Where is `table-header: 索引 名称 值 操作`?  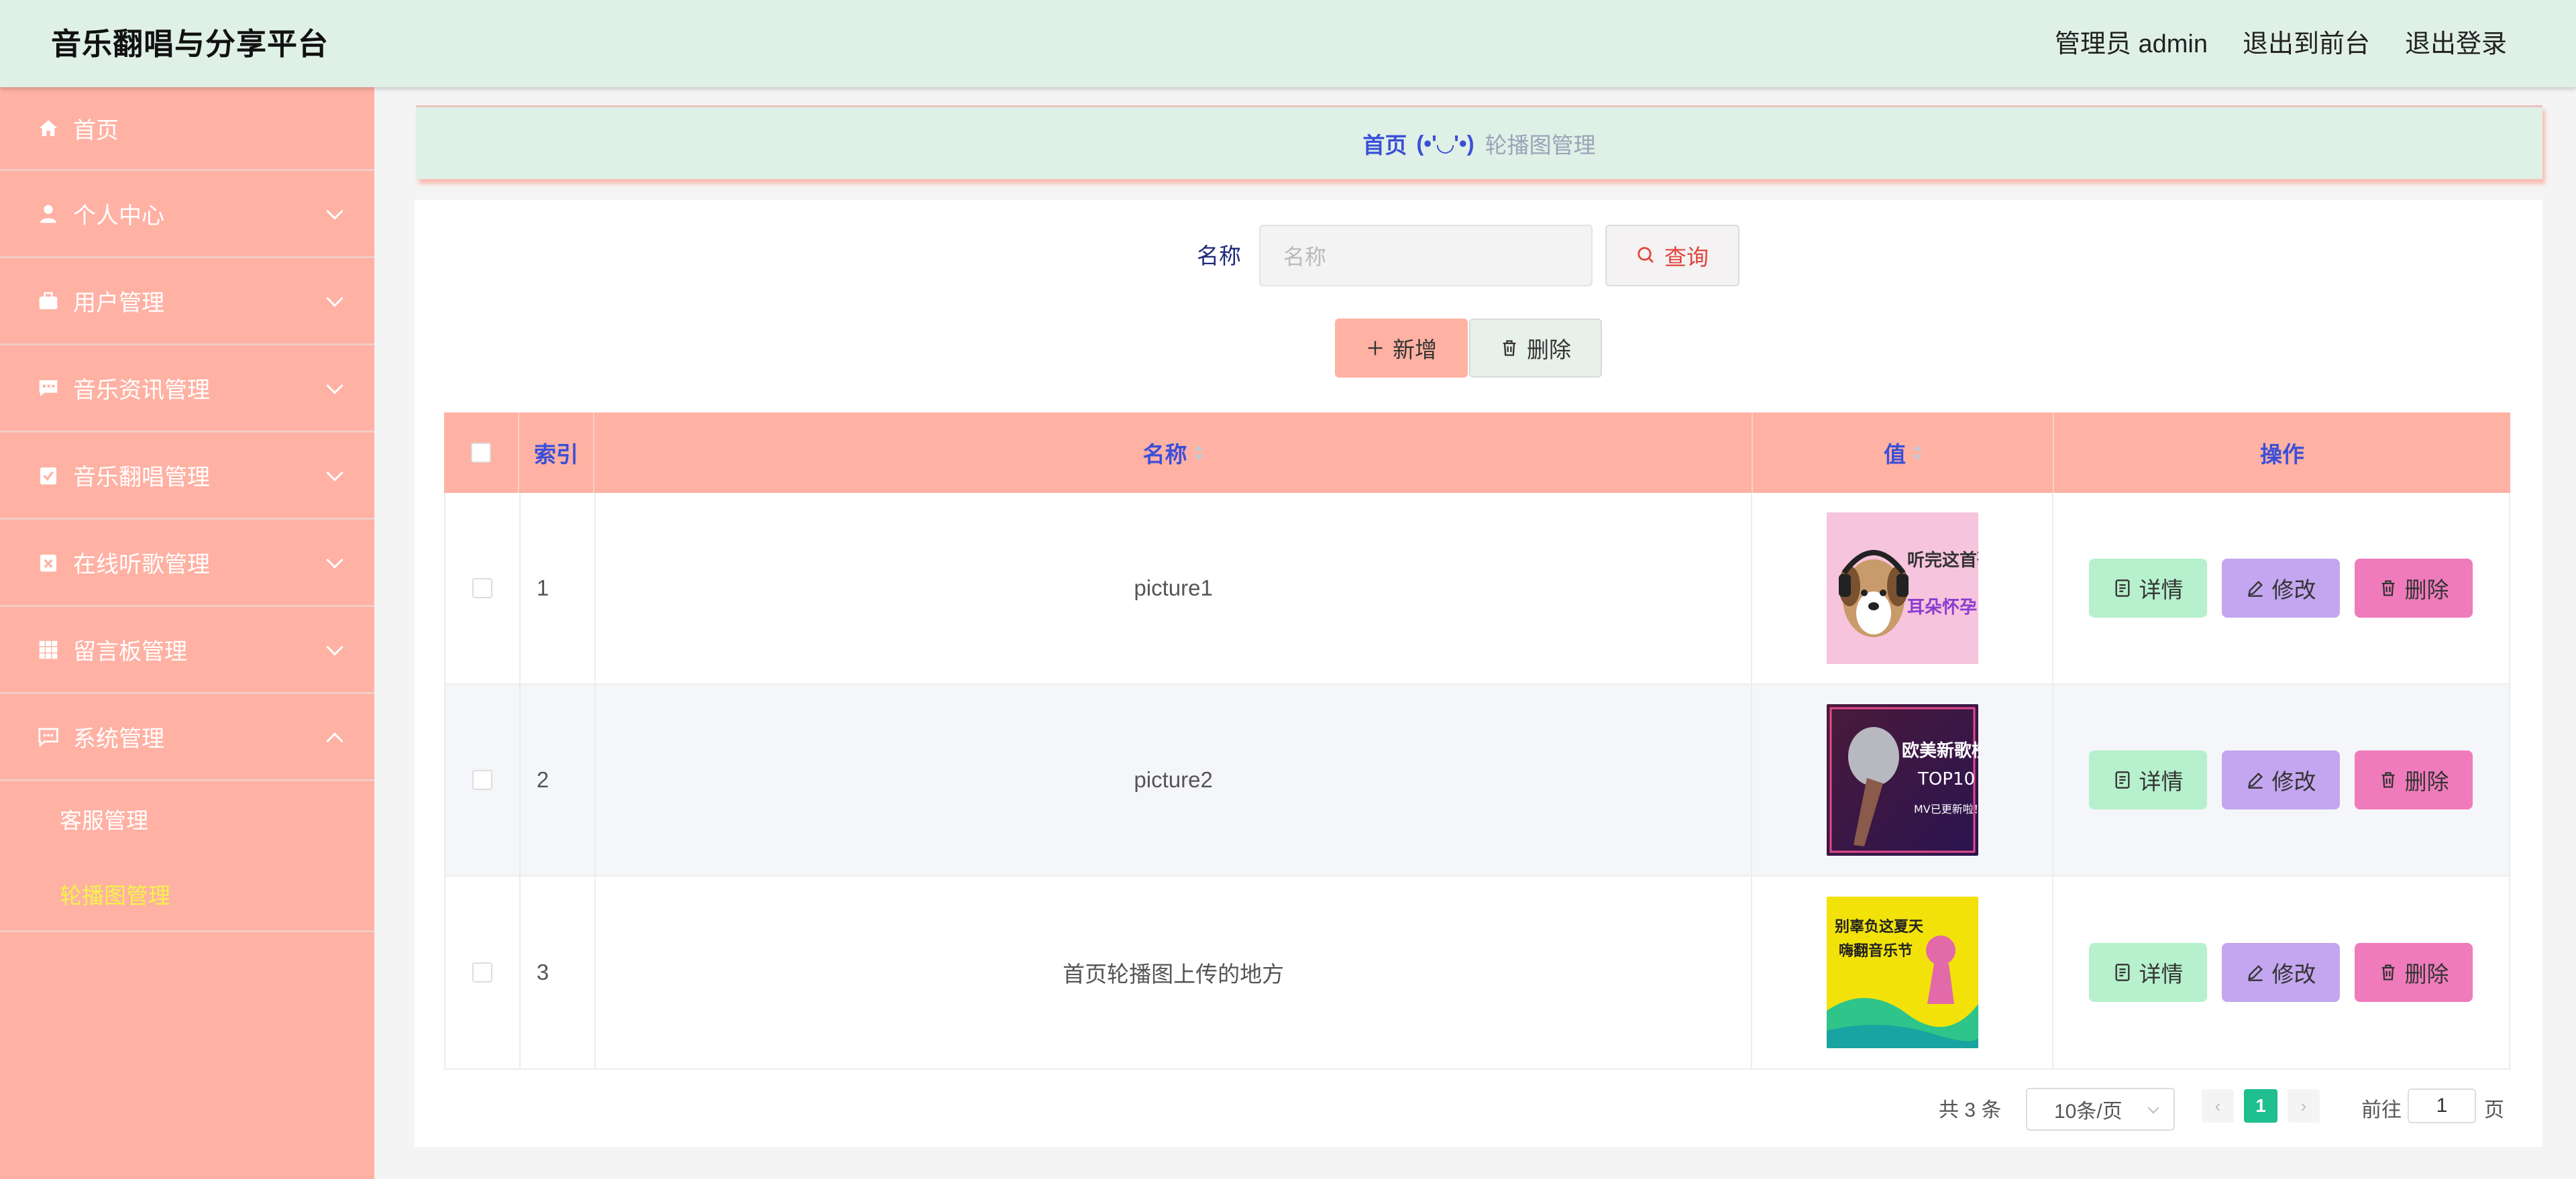
table-header: 索引 名称 值 操作 is located at coordinates (1477, 452).